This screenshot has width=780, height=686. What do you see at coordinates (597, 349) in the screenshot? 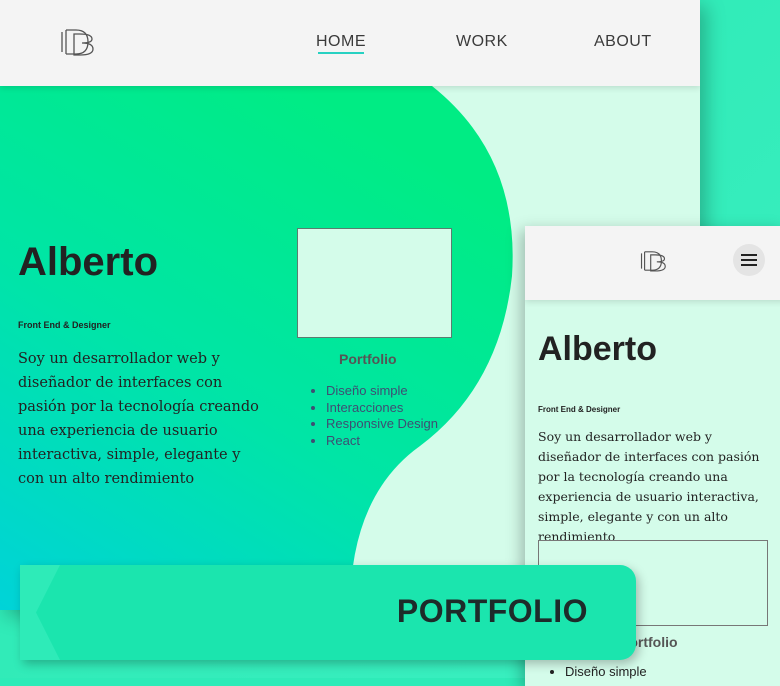
I see `mobile-hero-name: Alberto` at bounding box center [597, 349].